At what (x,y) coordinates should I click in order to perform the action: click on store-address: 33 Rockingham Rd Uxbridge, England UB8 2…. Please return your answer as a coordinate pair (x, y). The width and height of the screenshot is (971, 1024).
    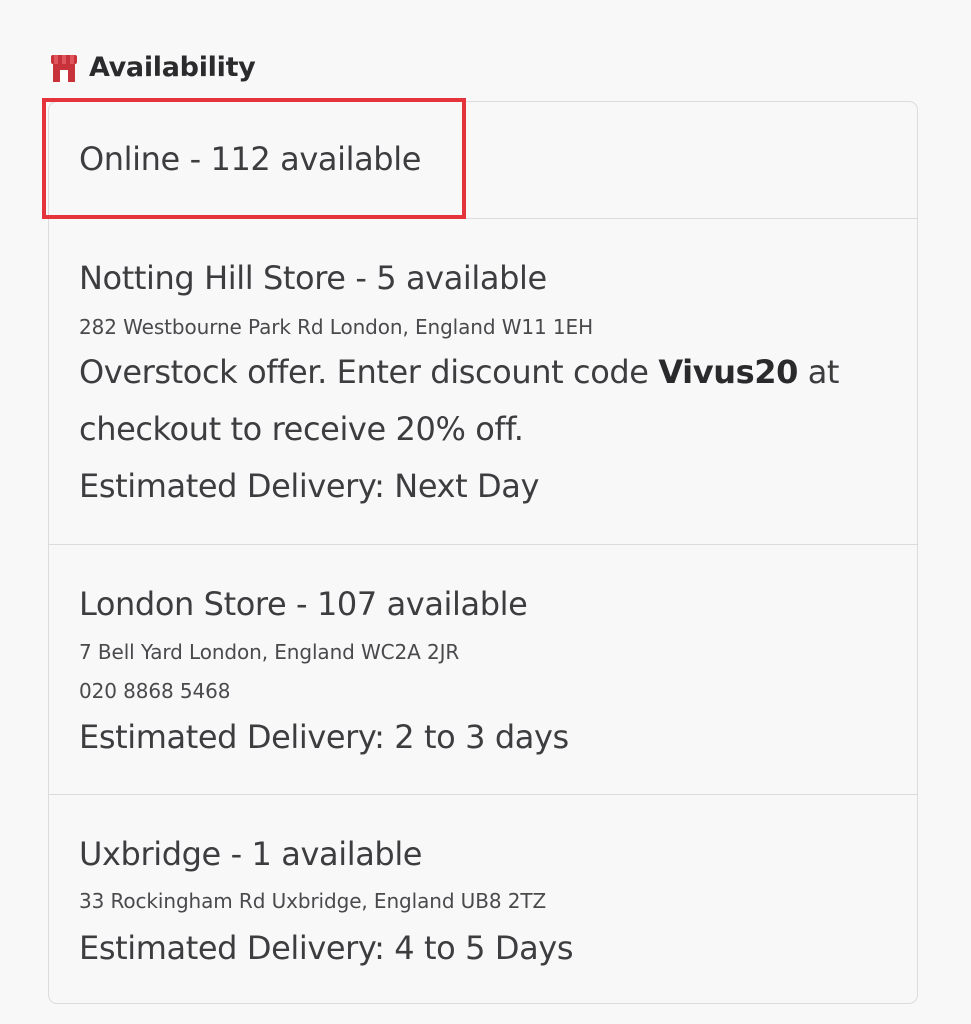
    Looking at the image, I should click on (313, 901).